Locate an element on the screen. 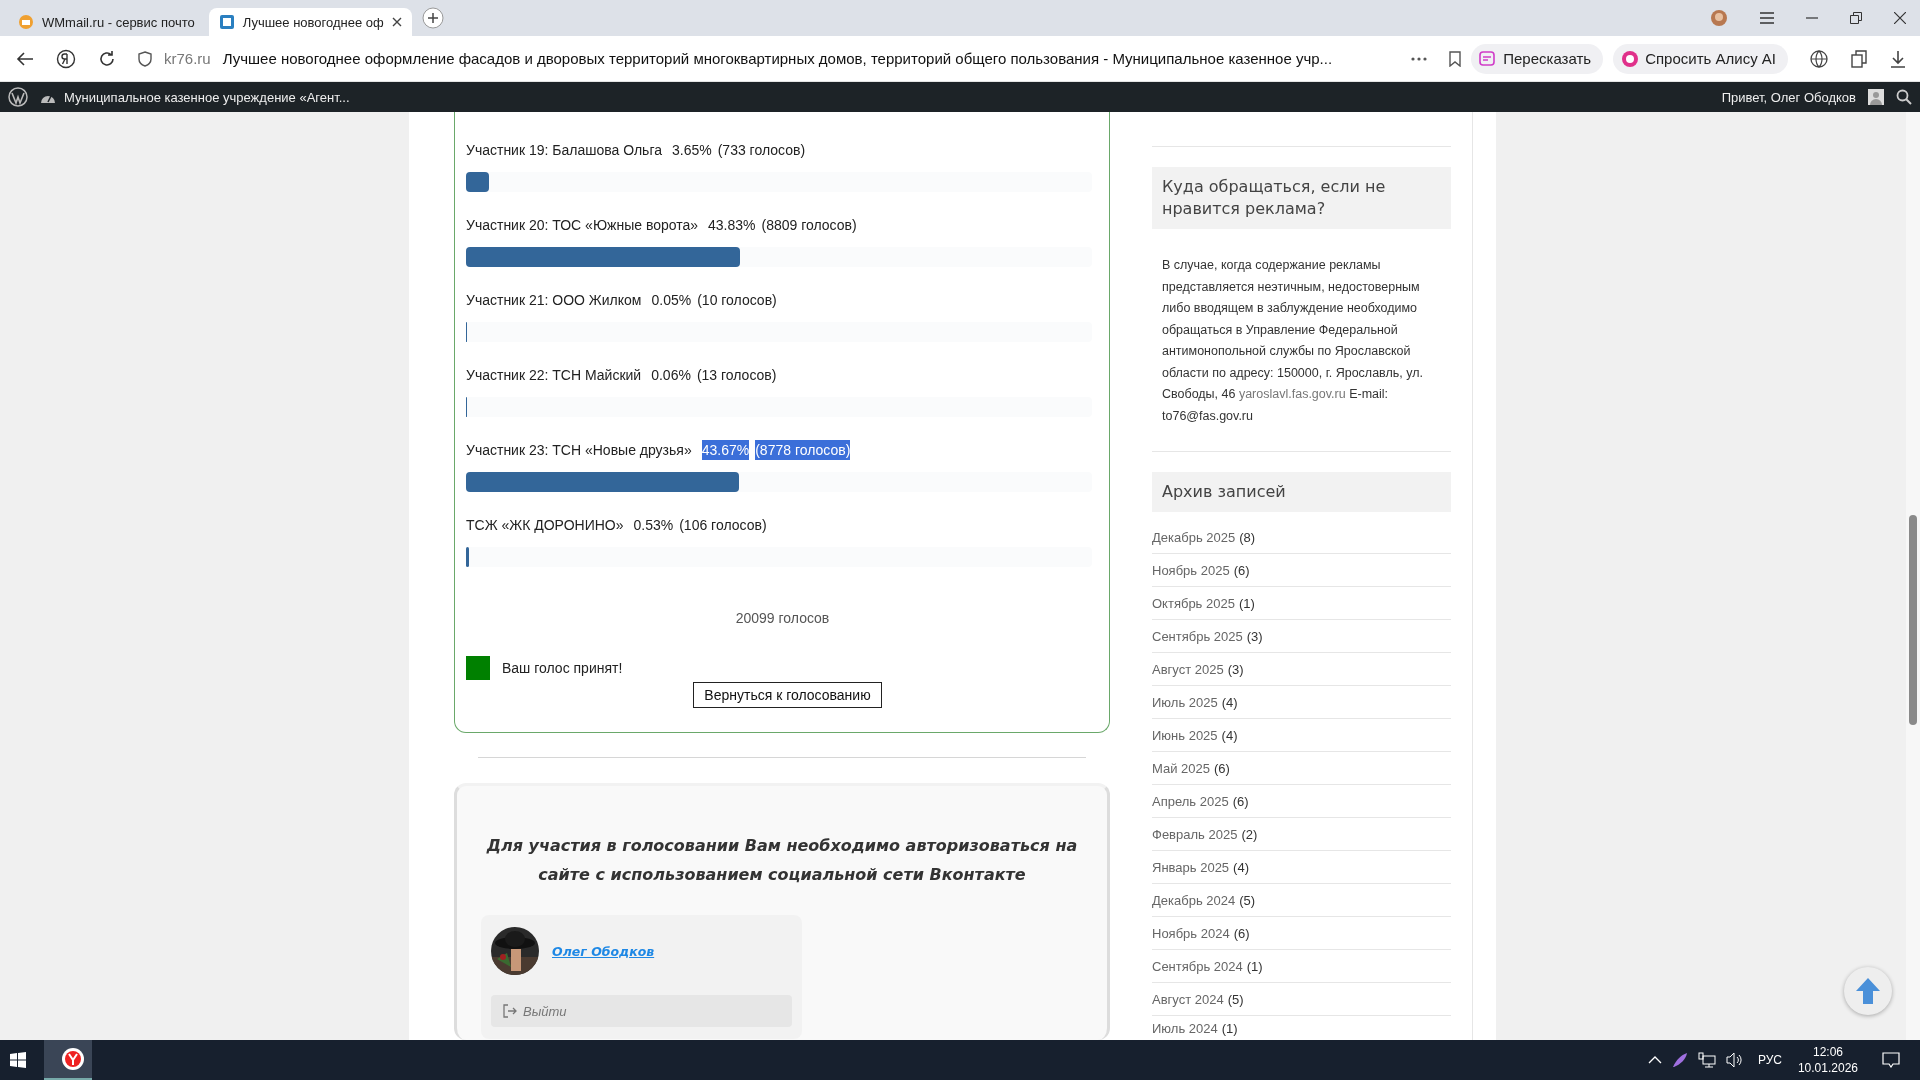  collections-icon is located at coordinates (1859, 58).